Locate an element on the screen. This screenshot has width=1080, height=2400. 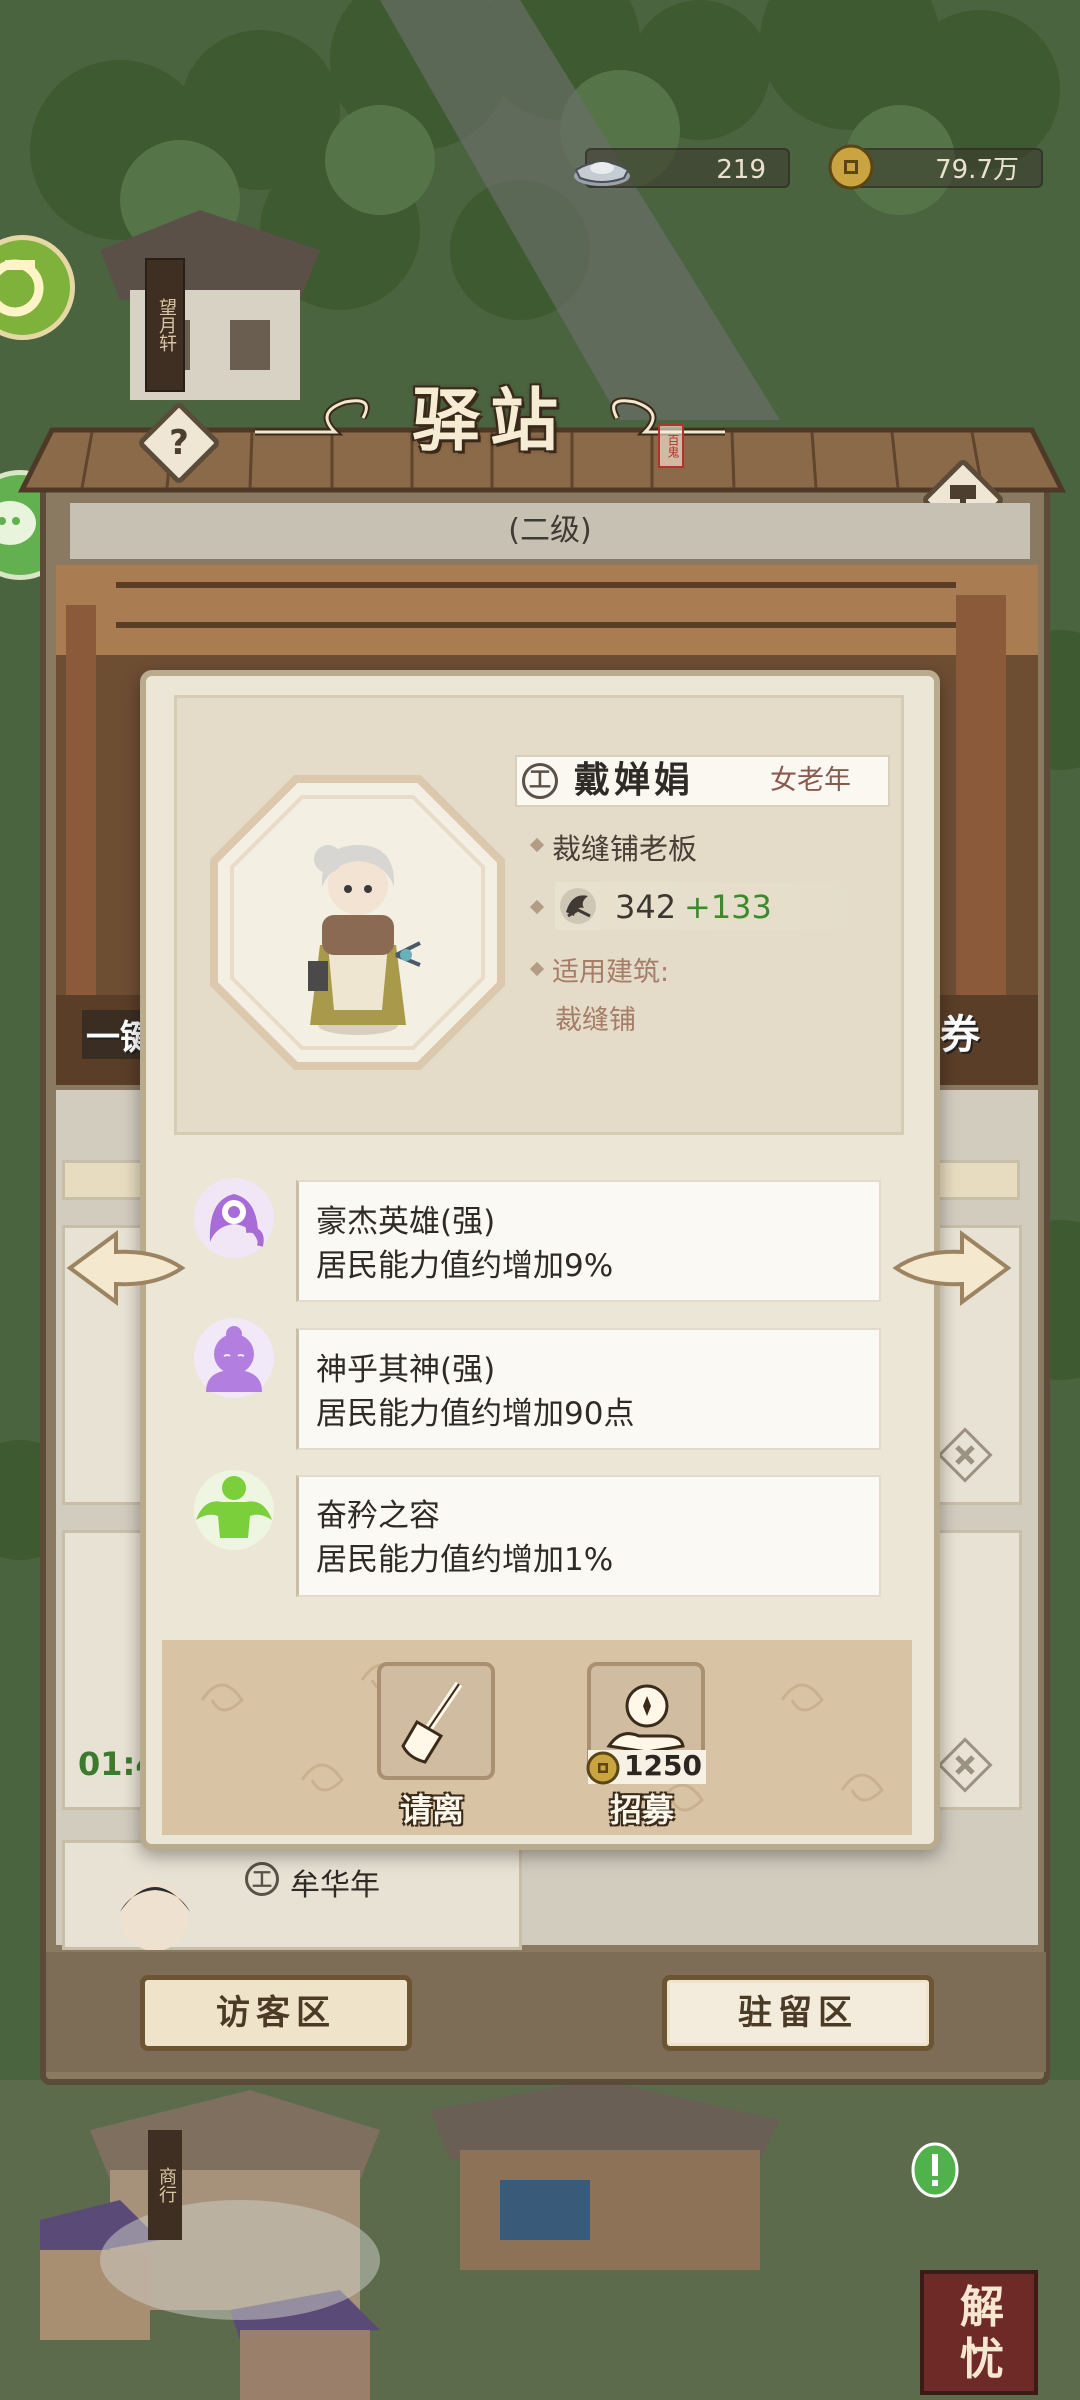
trait-desc: 居民能力值约增加1% is located at coordinates (465, 1560).